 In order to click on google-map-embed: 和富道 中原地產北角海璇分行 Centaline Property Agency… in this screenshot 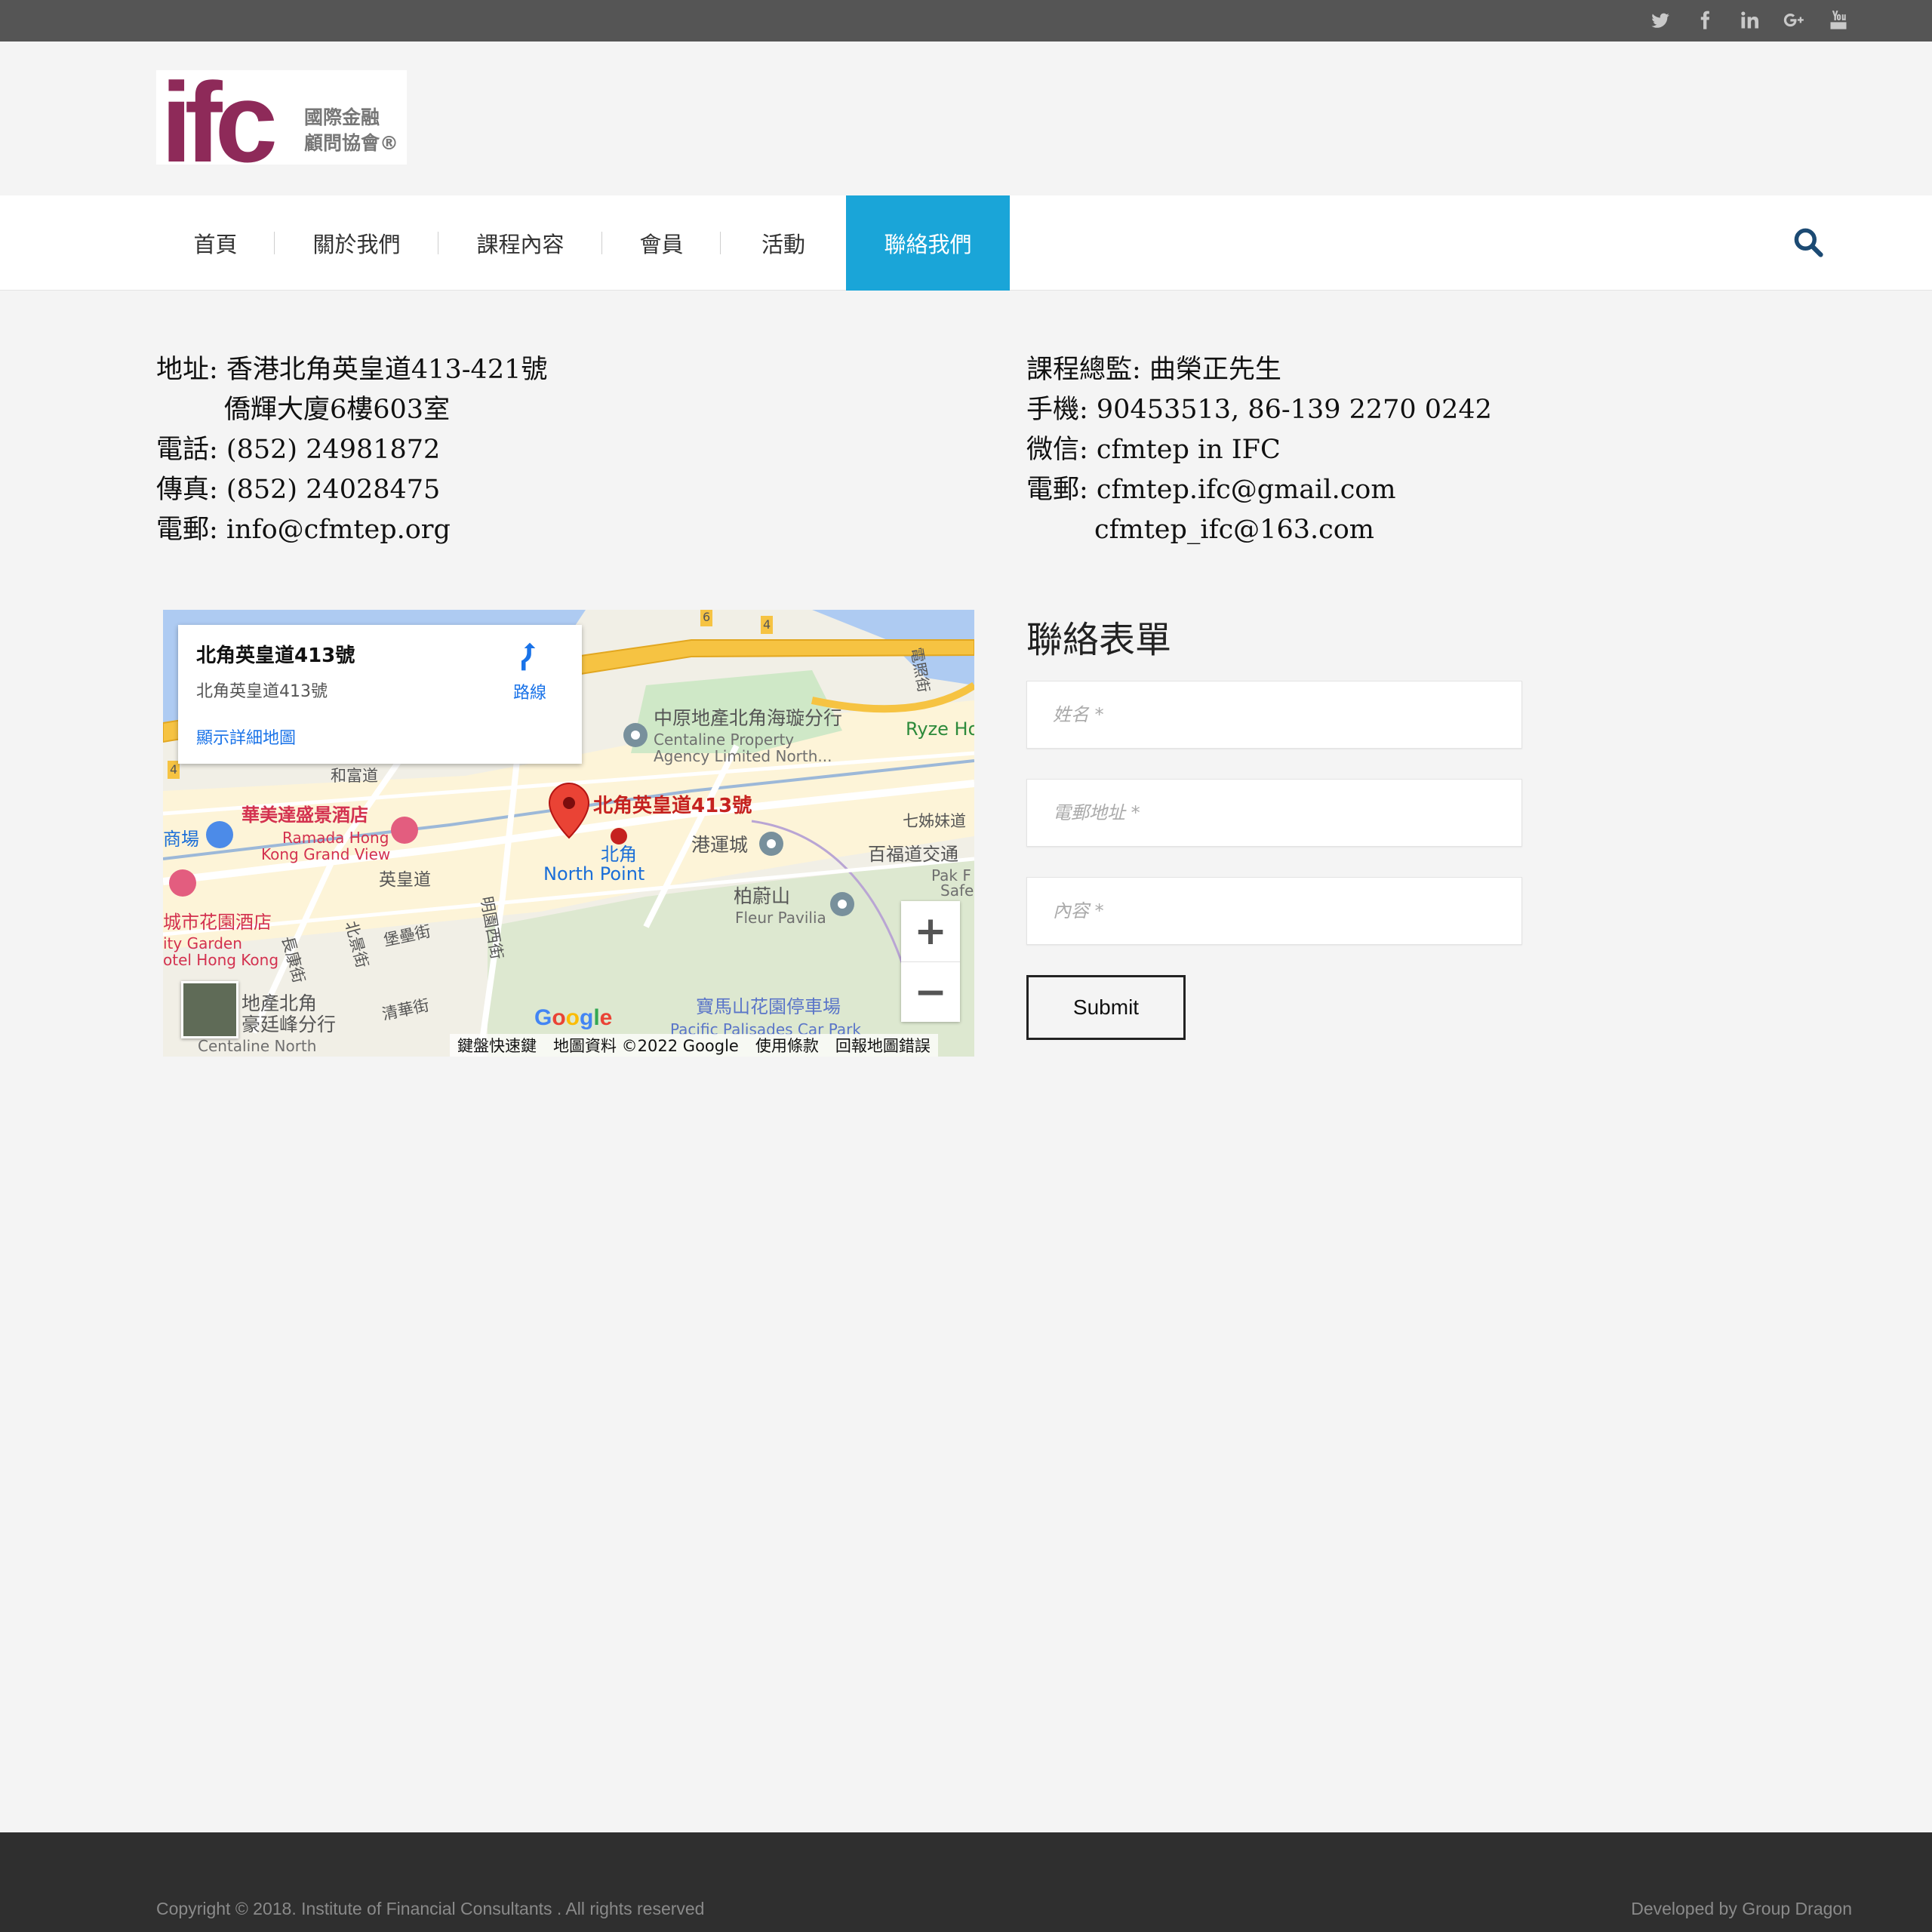, I will do `click(568, 833)`.